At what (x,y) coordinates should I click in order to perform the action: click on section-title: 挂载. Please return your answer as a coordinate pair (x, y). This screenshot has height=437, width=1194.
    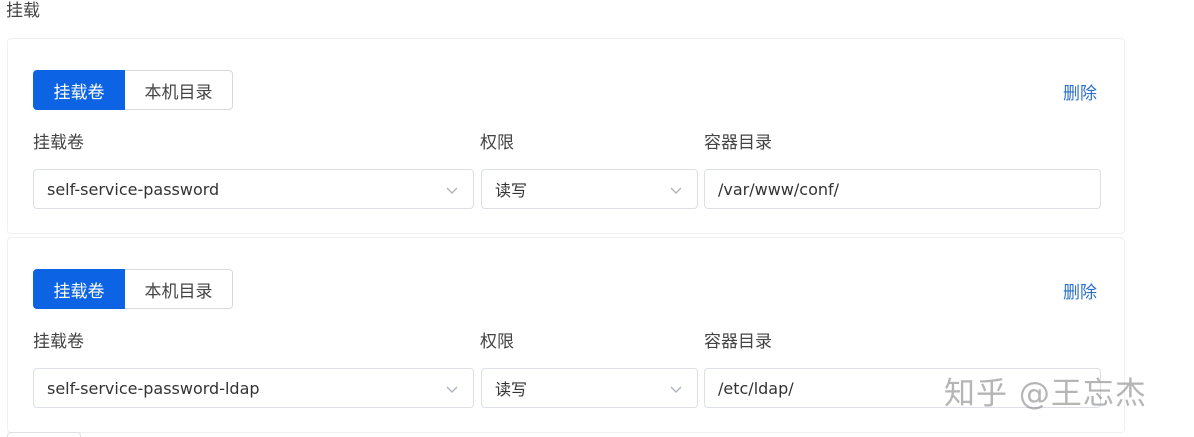
    Looking at the image, I should click on (23, 11).